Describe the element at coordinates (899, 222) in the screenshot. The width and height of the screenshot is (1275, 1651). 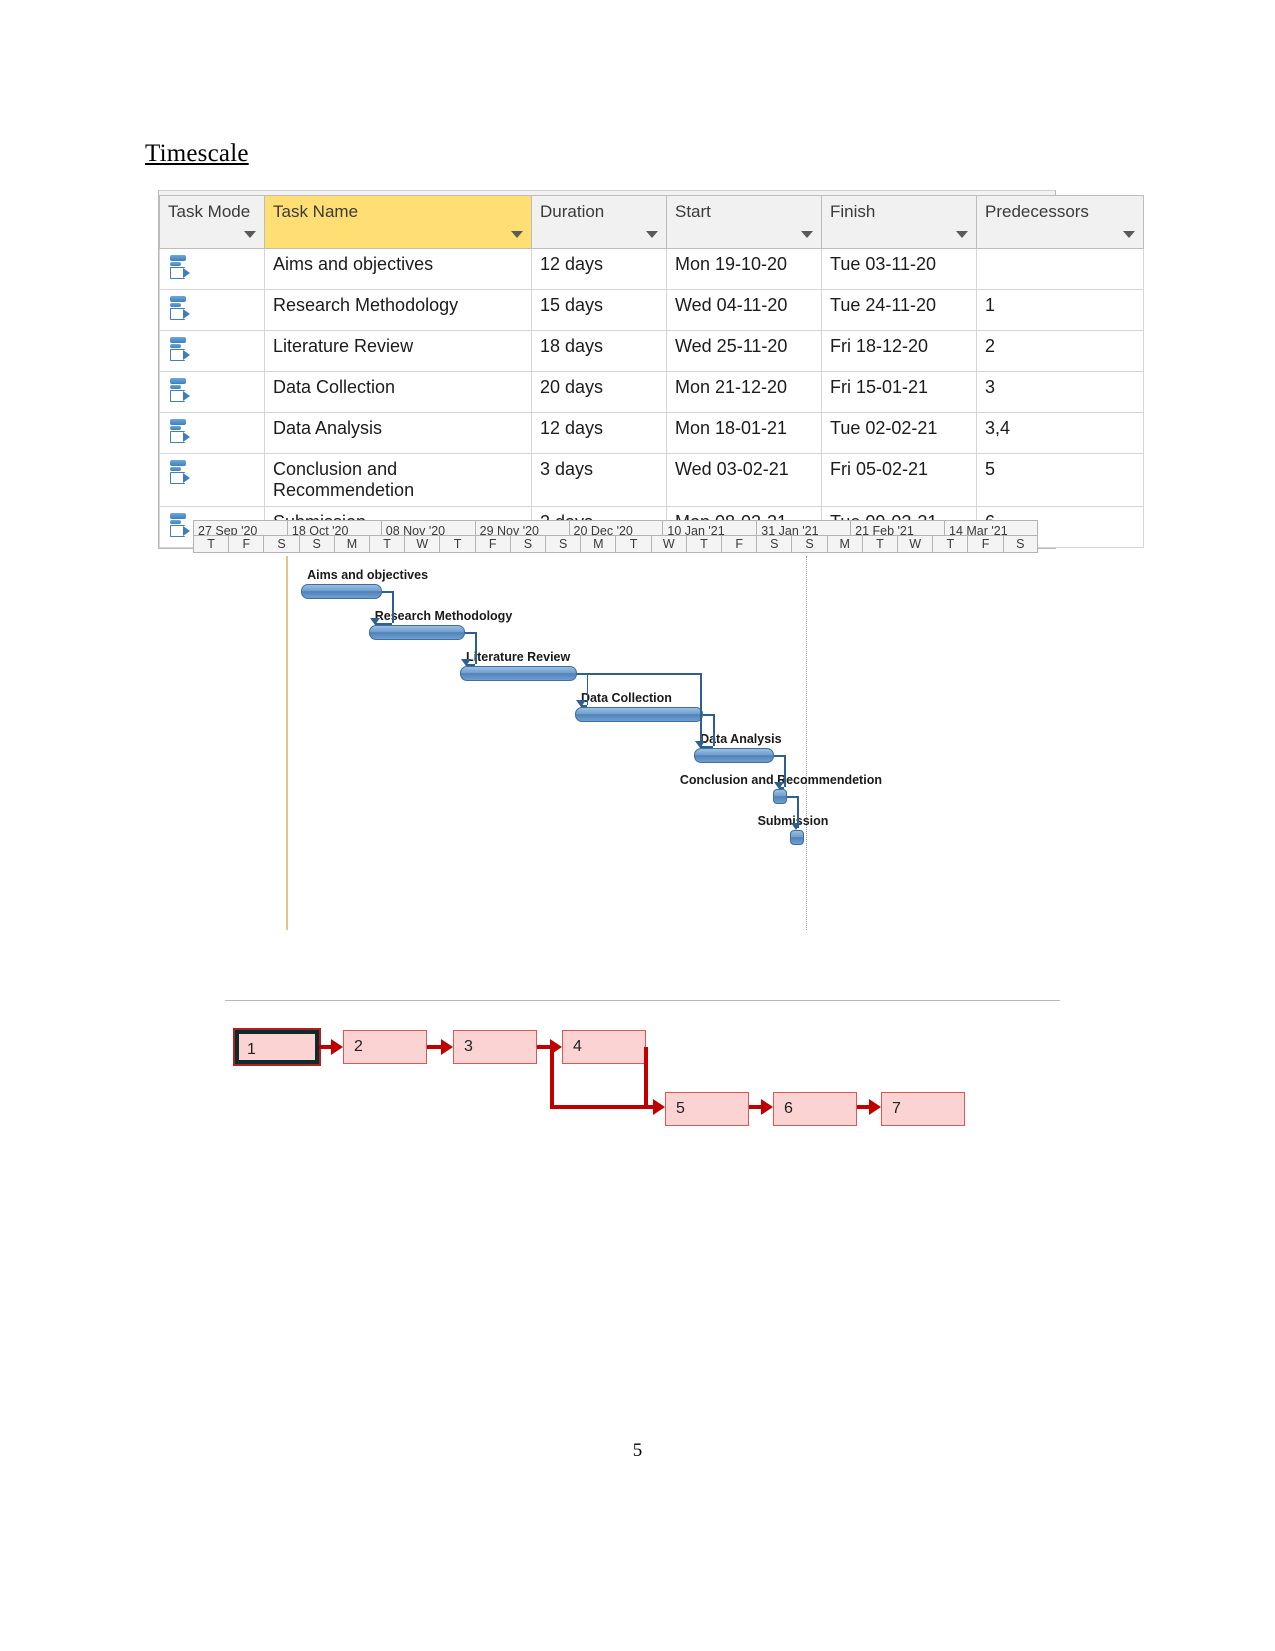
I see `column-header-finish: Finish` at that location.